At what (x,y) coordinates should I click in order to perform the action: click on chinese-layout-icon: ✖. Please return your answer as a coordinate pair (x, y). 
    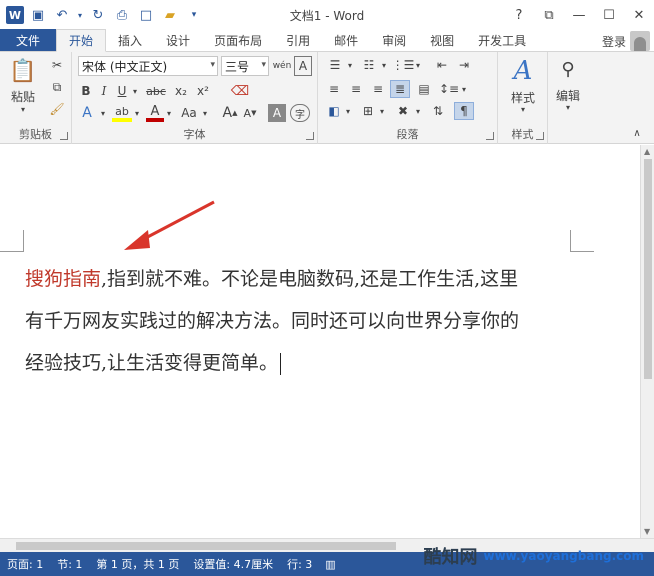
    Looking at the image, I should click on (403, 111).